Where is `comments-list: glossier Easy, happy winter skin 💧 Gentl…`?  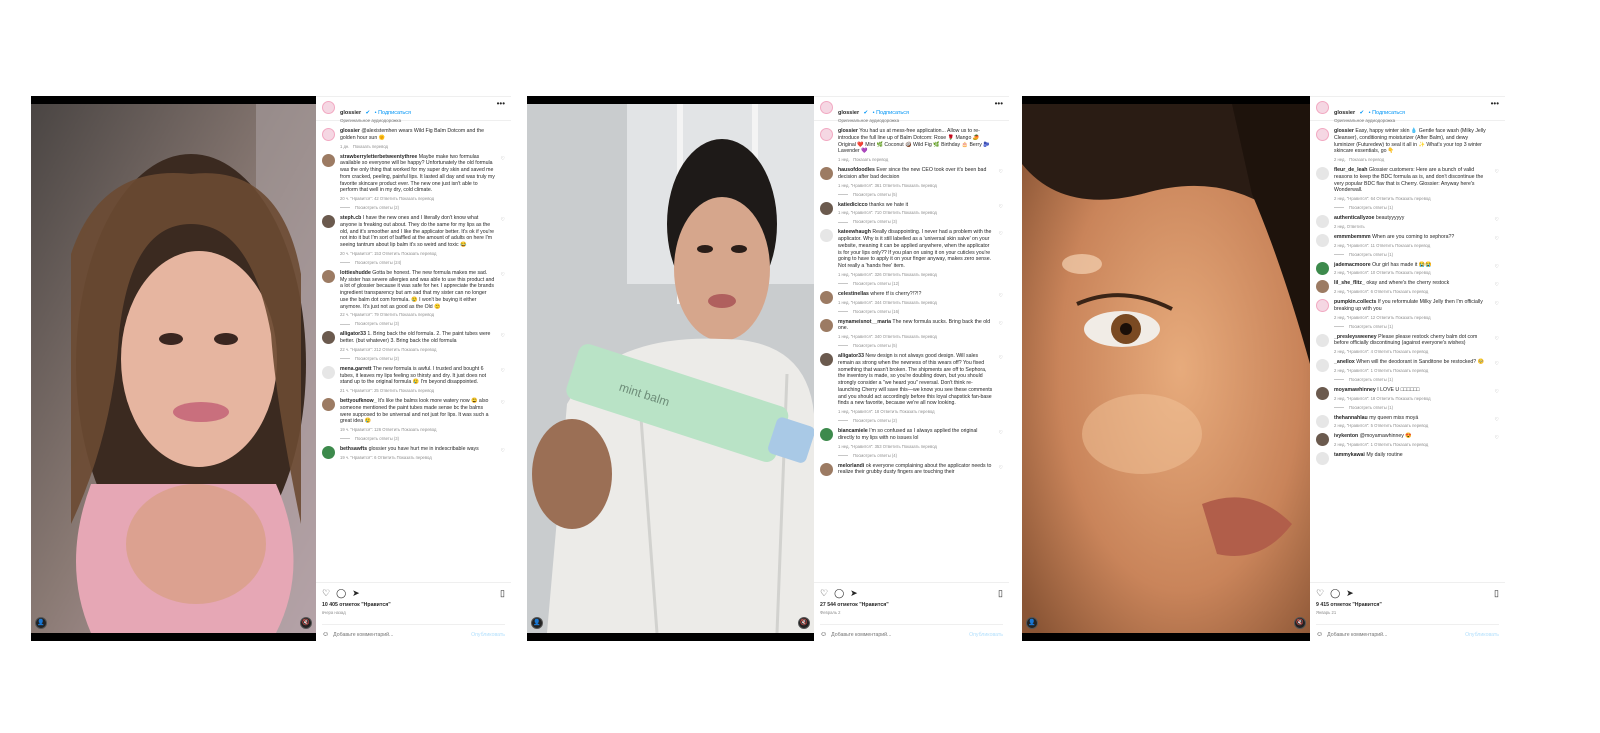
comments-list: glossier Easy, happy winter skin 💧 Gentl… is located at coordinates (1407, 352).